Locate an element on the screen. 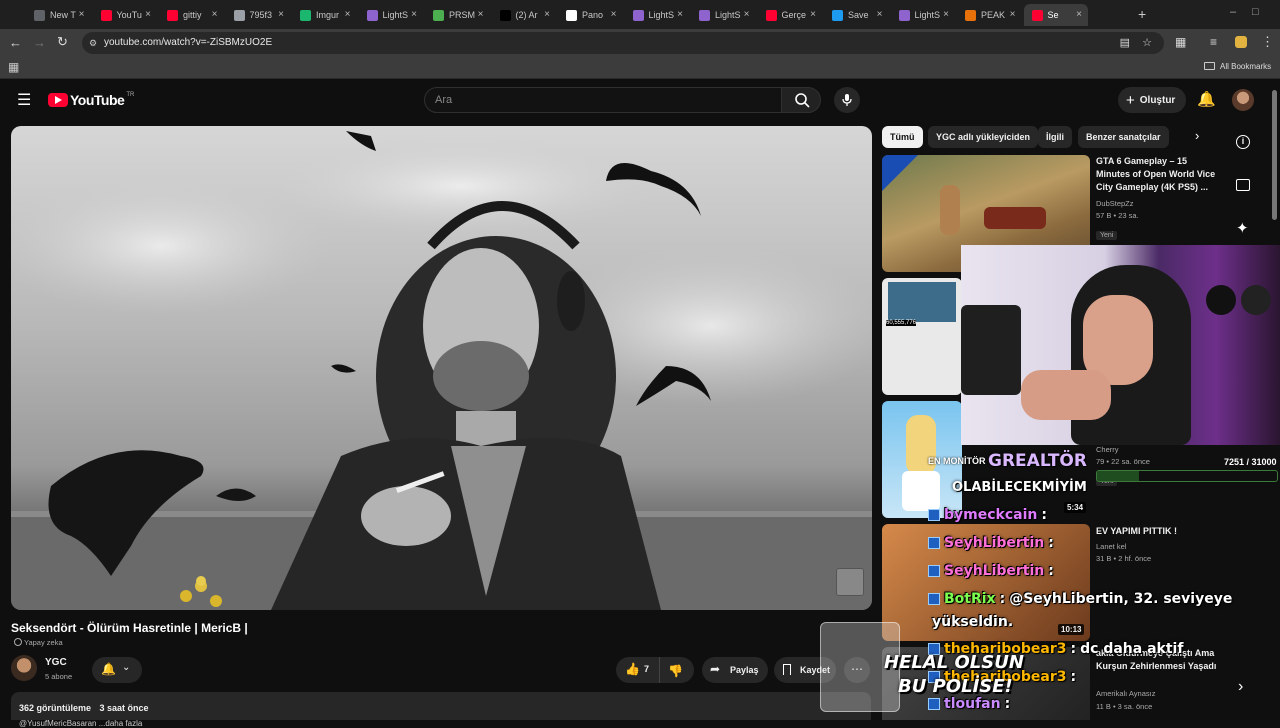 This screenshot has height=728, width=1280. chip-from-uploader: YGC adlı yükleyiciden is located at coordinates (983, 137).